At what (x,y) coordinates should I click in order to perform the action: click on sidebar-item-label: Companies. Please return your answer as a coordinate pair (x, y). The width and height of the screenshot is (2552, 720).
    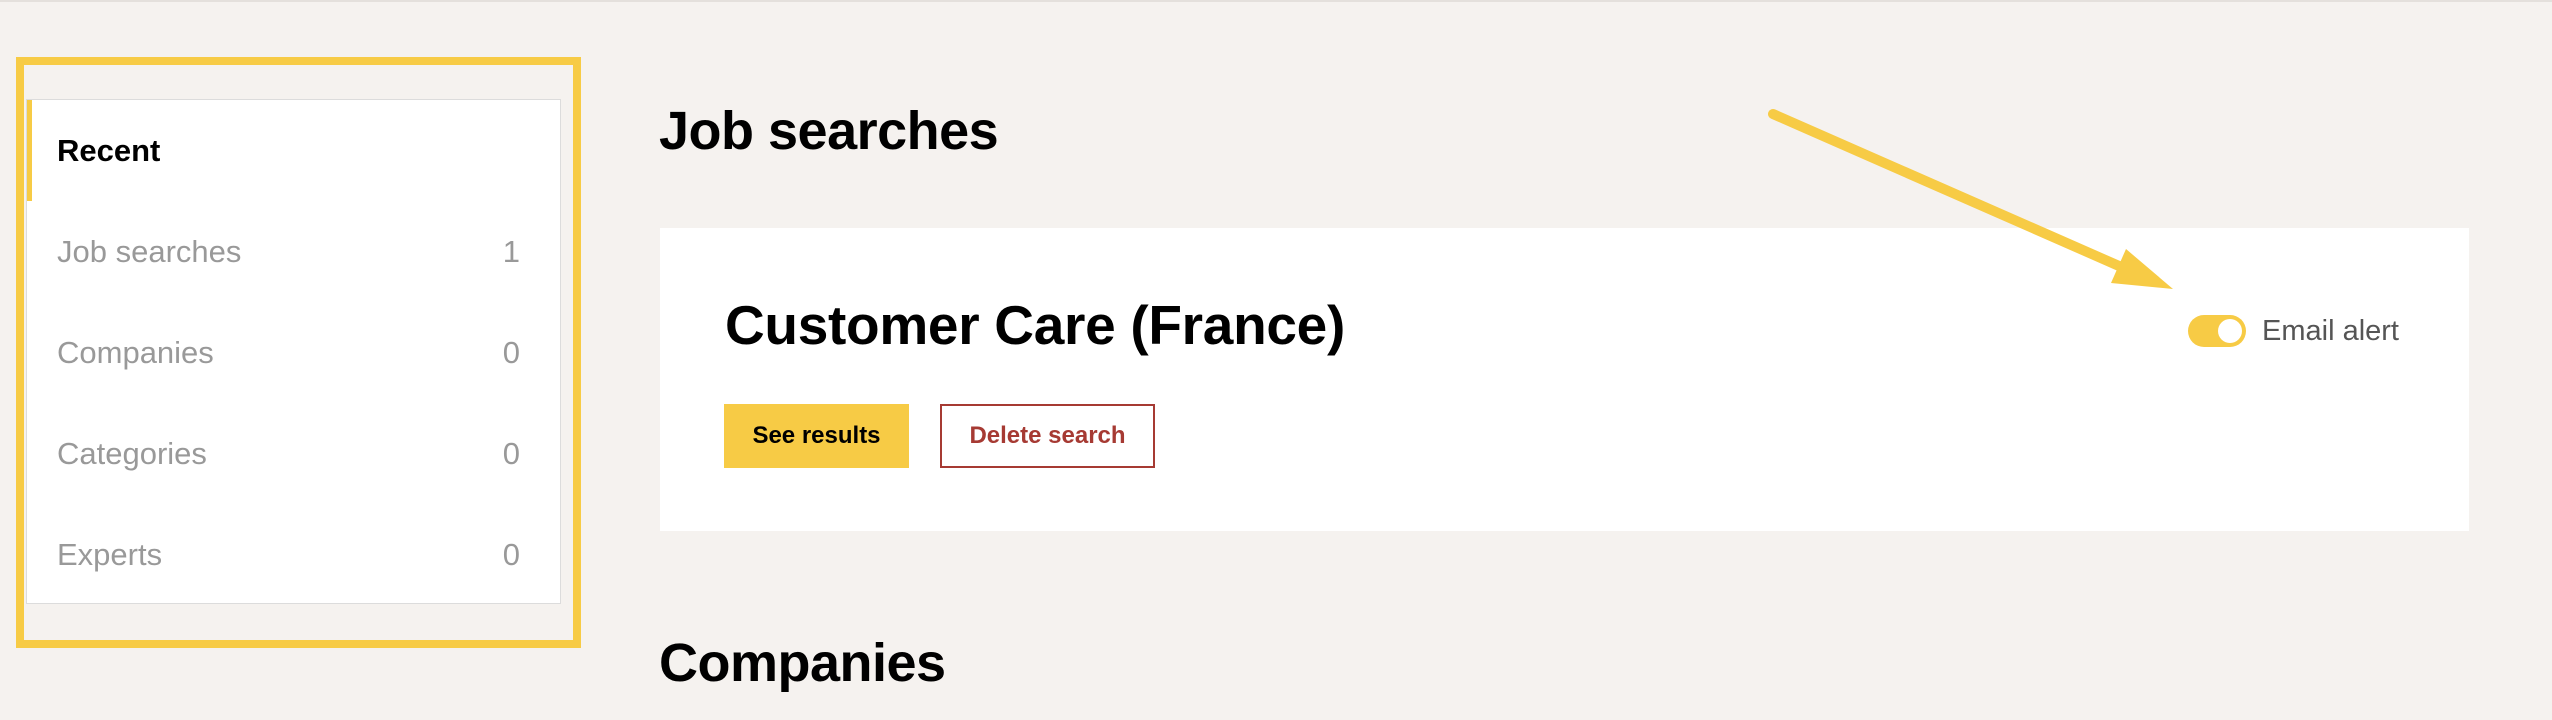
    Looking at the image, I should click on (135, 352).